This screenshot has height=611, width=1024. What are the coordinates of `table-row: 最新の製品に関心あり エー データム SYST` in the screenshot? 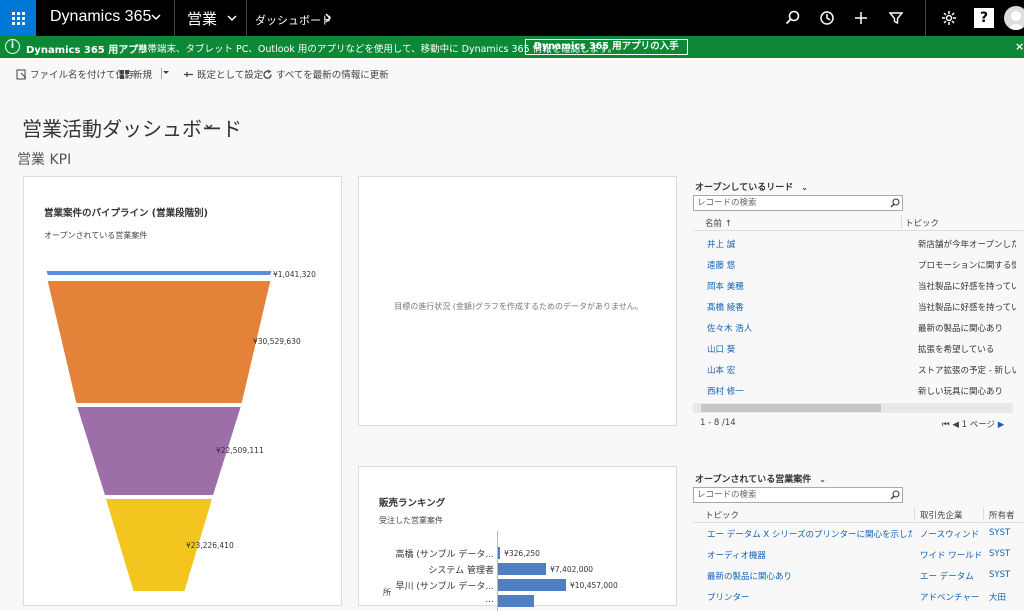 It's located at (858, 577).